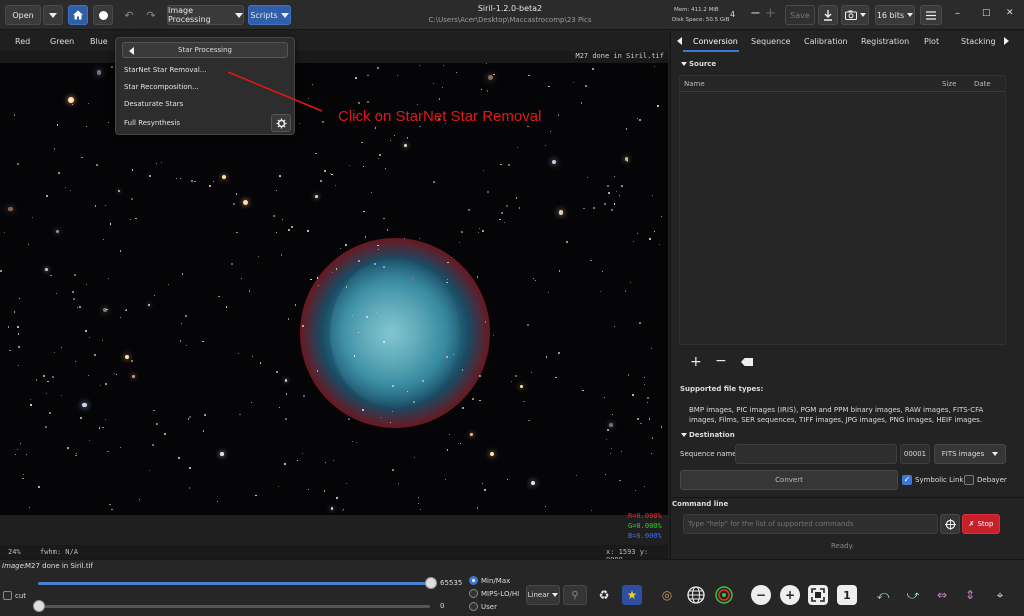  What do you see at coordinates (667, 595) in the screenshot?
I see `photometry-icon: ◎` at bounding box center [667, 595].